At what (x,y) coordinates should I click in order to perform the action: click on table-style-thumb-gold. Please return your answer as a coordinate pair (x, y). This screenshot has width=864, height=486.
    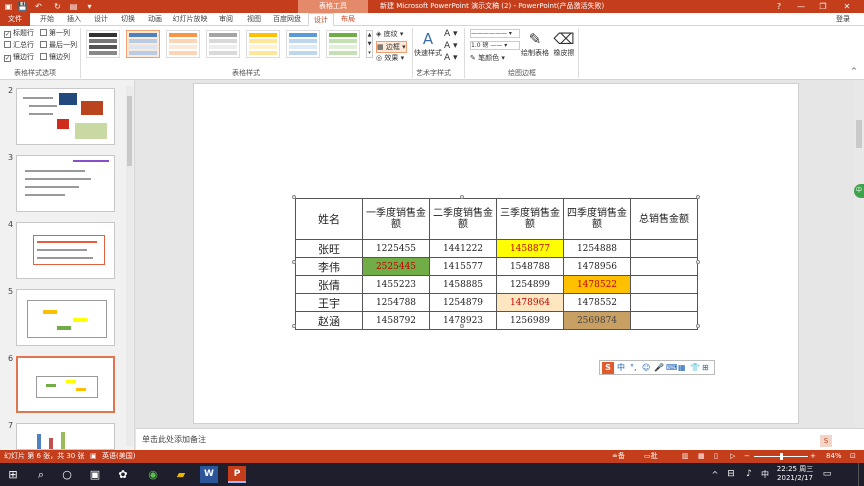
    Looking at the image, I should click on (263, 44).